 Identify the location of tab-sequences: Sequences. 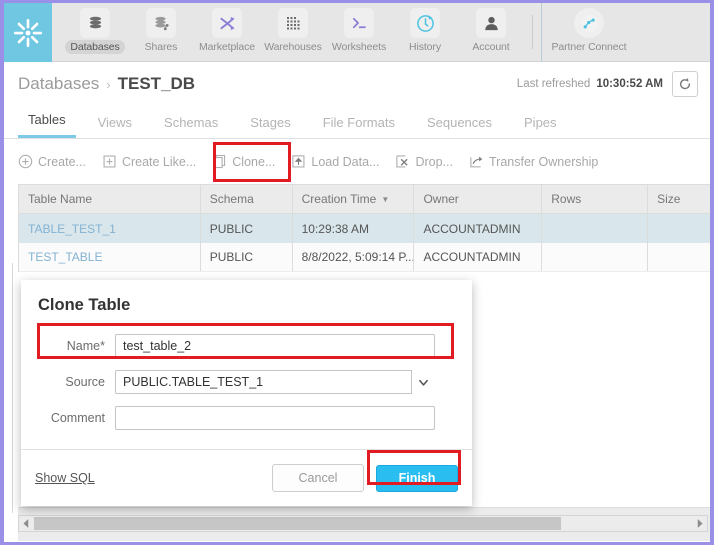
(459, 126).